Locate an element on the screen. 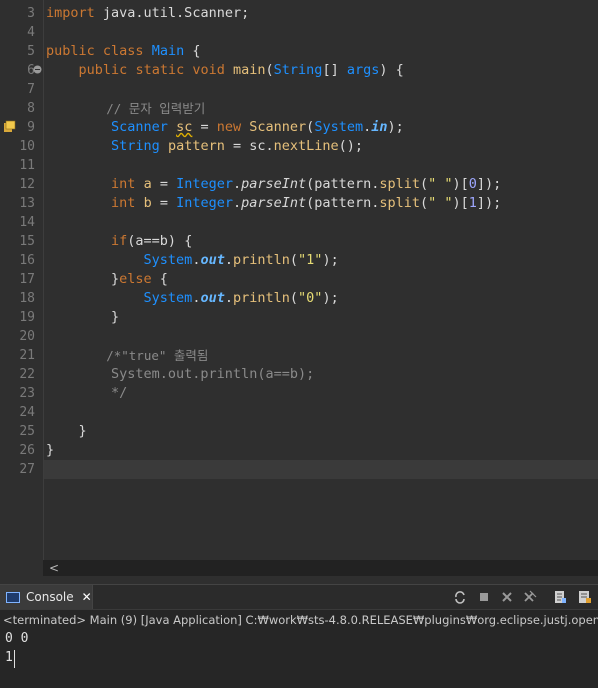 Image resolution: width=598 pixels, height=688 pixels. number-literal: 0 is located at coordinates (472, 184).